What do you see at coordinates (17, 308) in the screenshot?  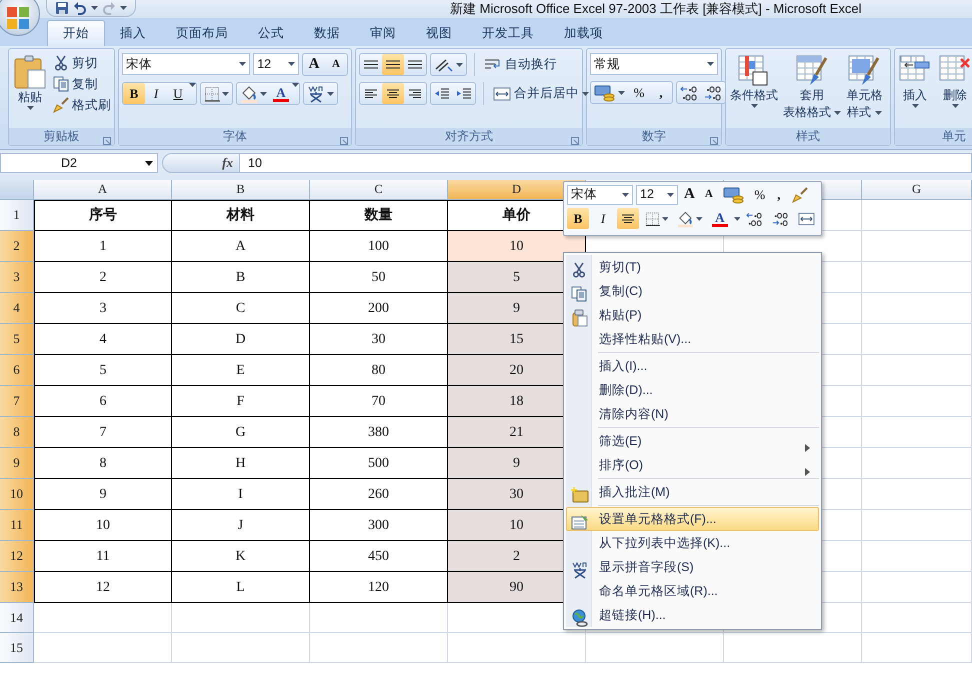 I see `row-header: 4` at bounding box center [17, 308].